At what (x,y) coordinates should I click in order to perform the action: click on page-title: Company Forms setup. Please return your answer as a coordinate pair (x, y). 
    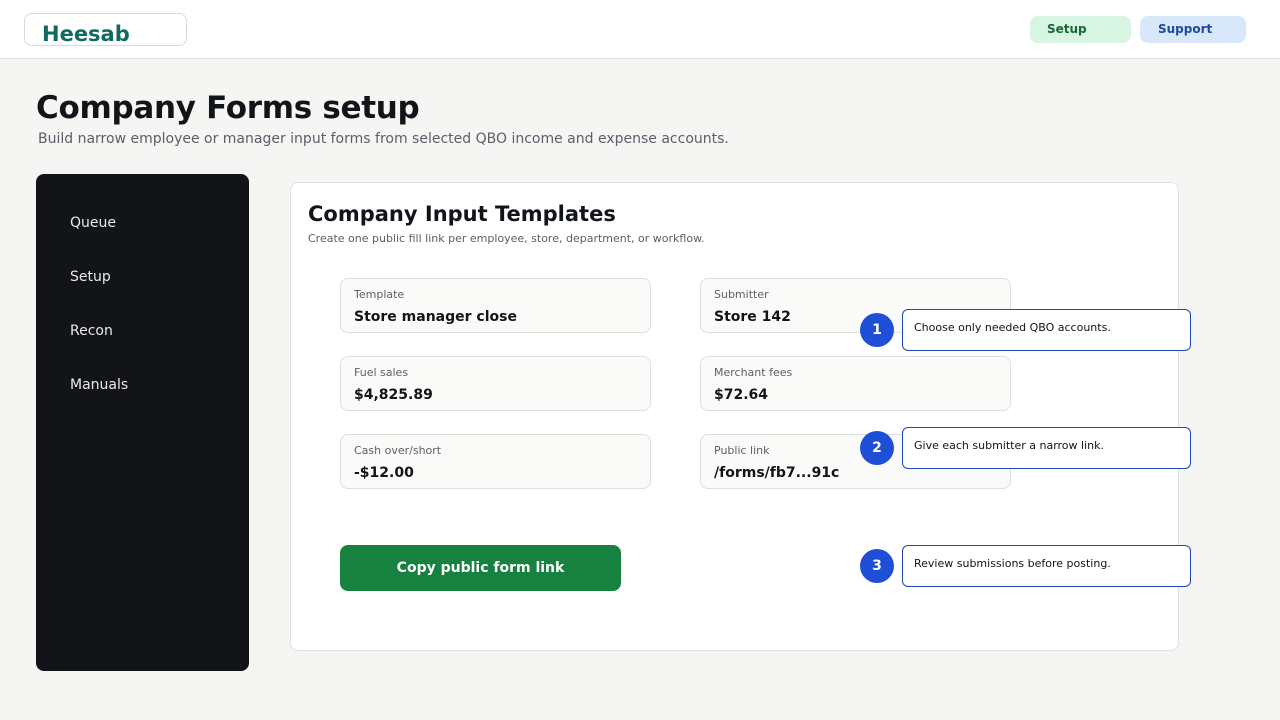
    Looking at the image, I should click on (228, 108).